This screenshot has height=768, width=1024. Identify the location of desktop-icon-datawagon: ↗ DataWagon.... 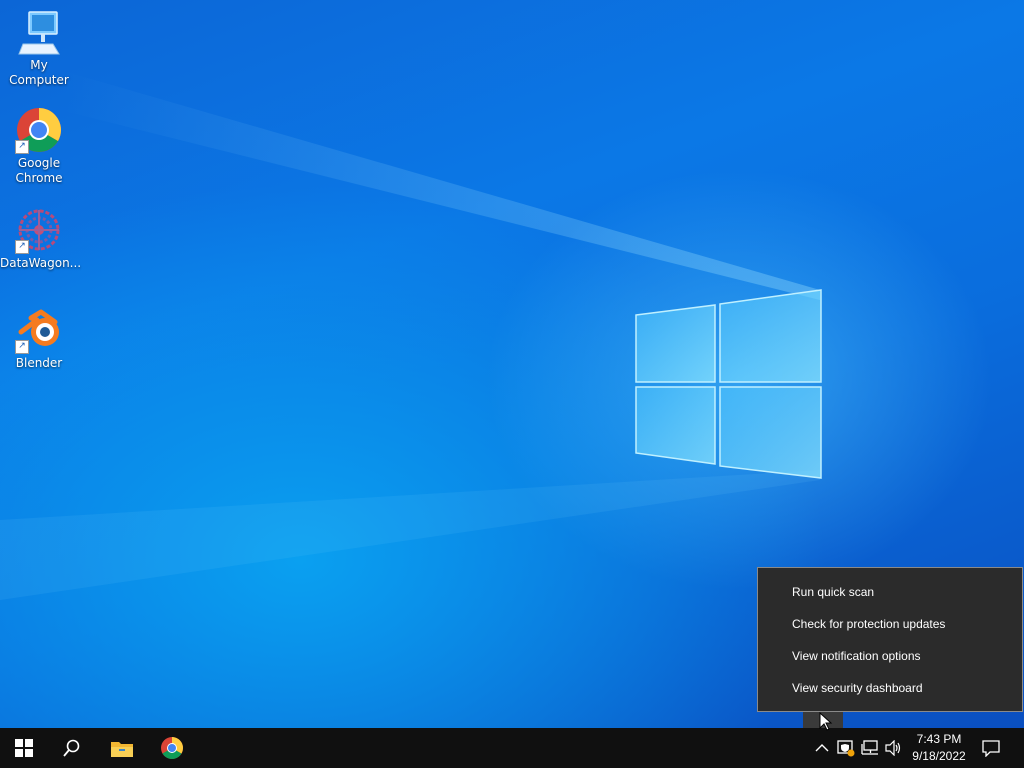
(41, 238).